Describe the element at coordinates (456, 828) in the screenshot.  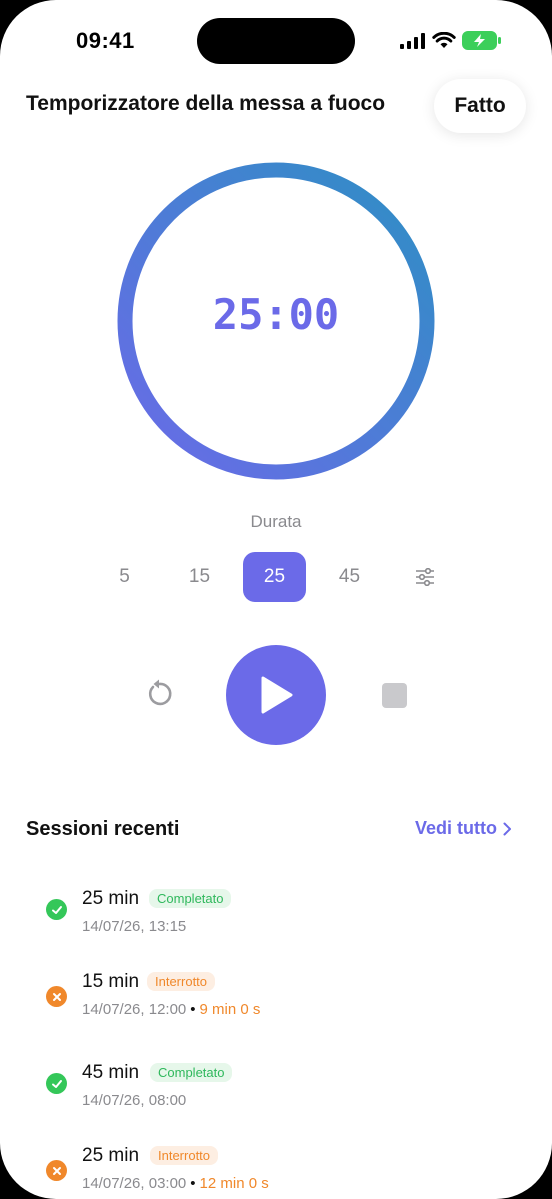
I see `see-all-label: Vedi tutto` at that location.